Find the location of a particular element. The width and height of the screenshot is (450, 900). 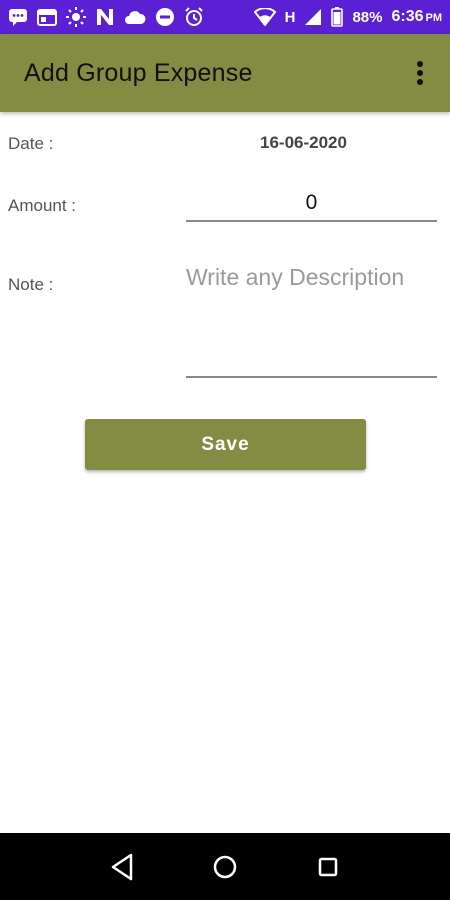

recents-icon is located at coordinates (328, 866).